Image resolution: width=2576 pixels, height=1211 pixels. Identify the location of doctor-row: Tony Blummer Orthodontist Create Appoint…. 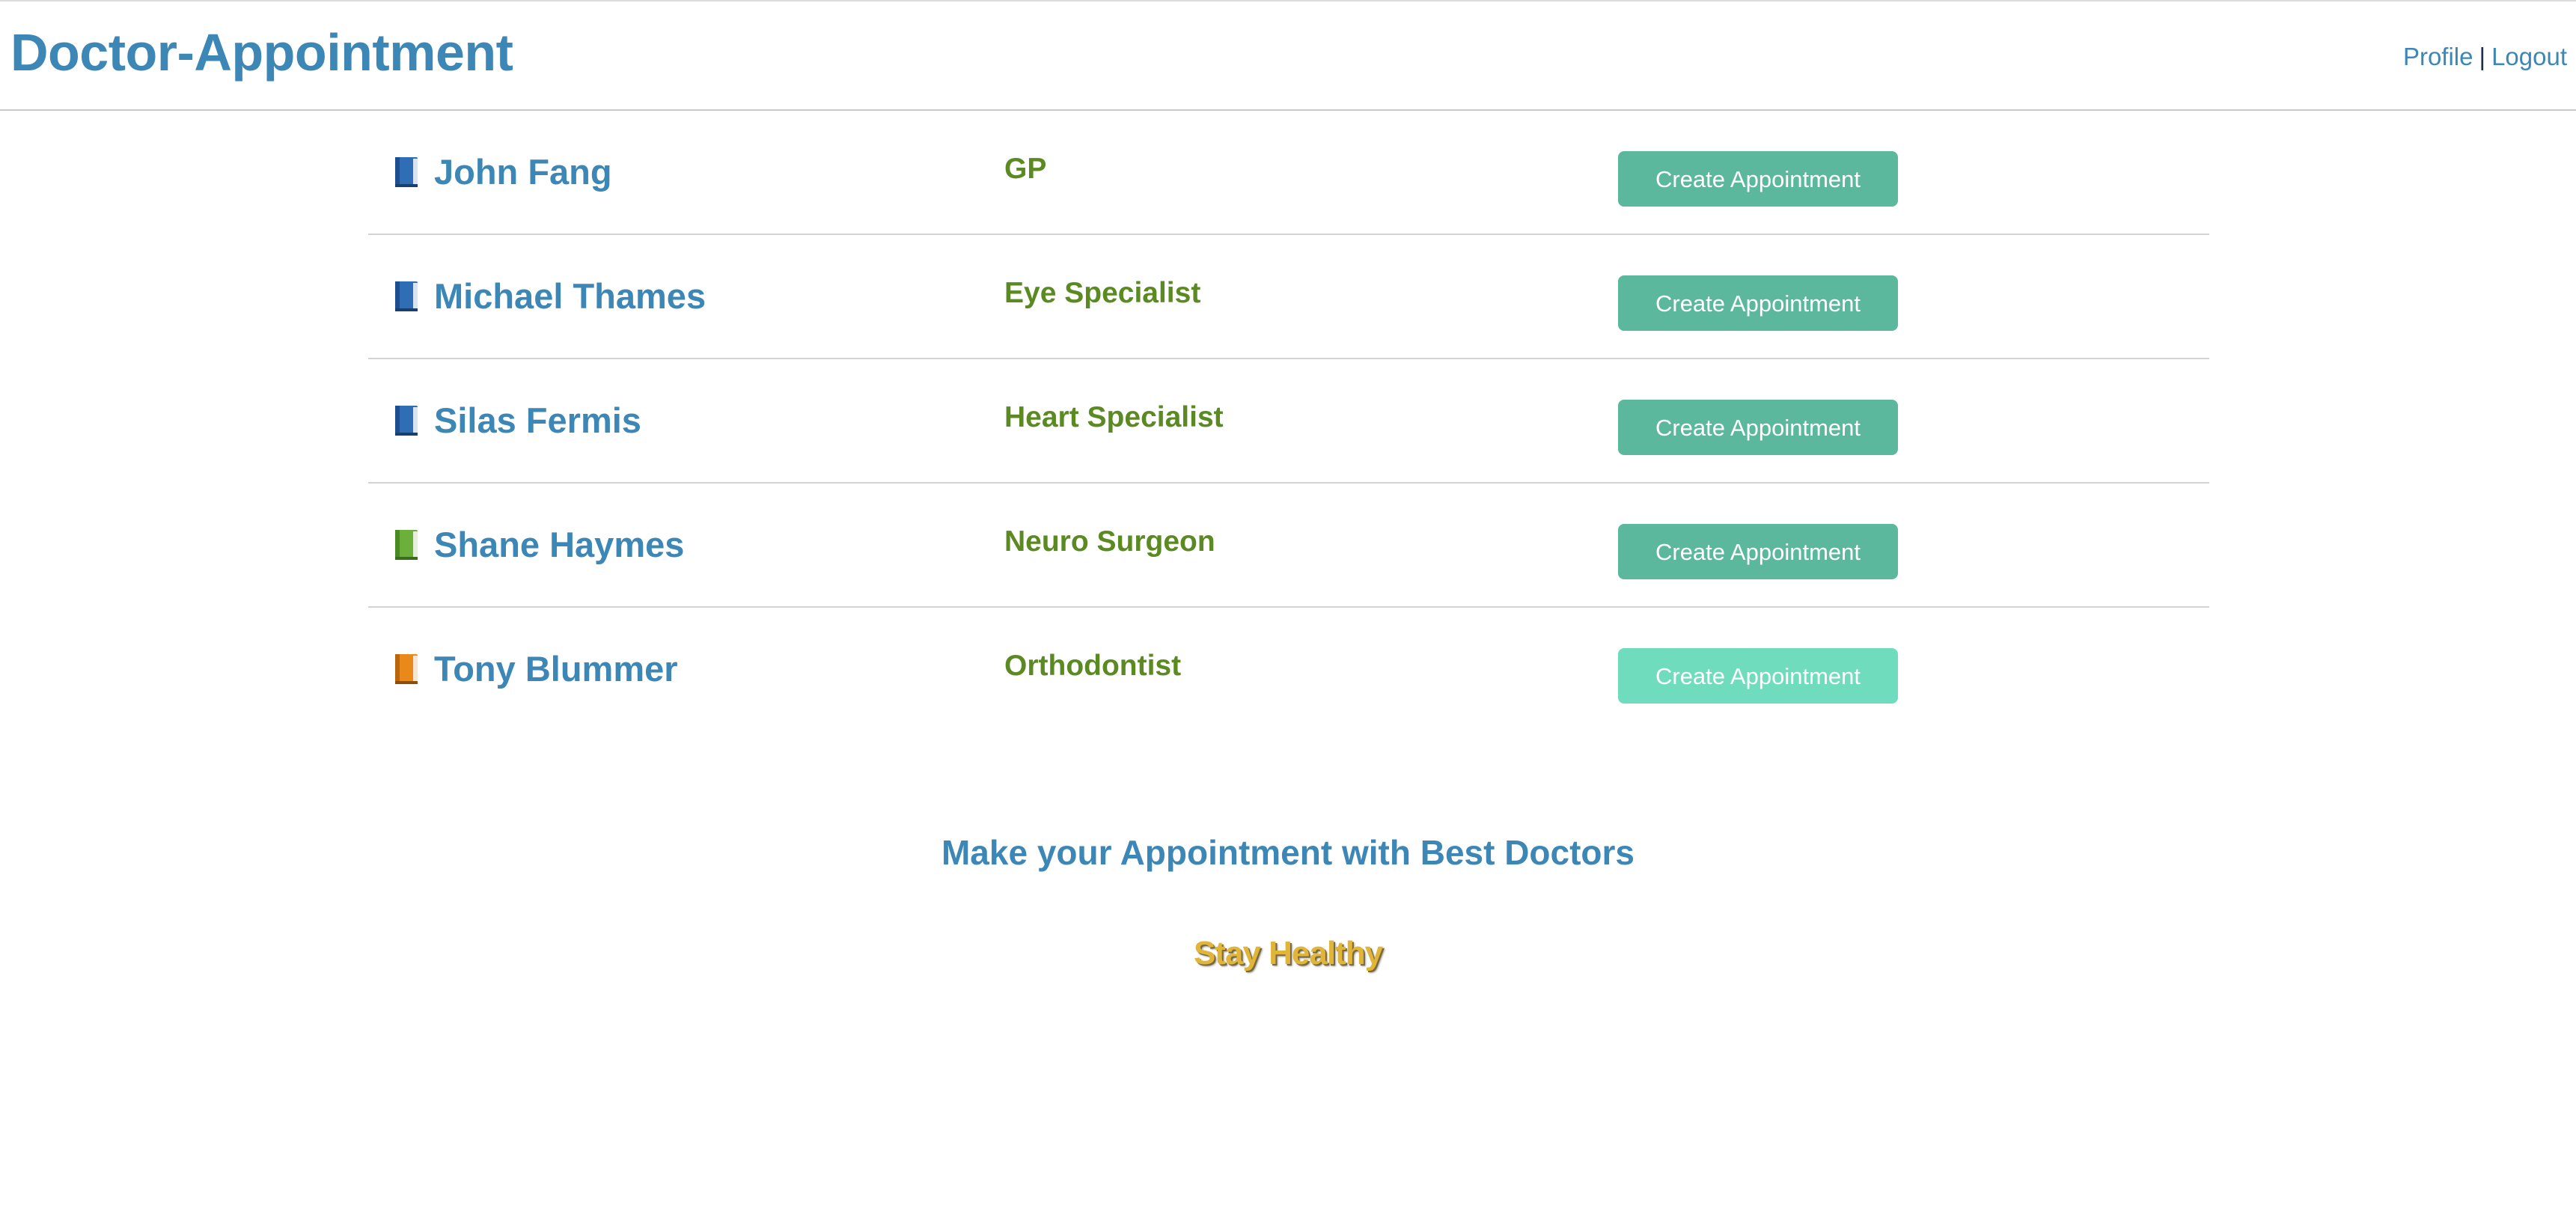
(1288, 670).